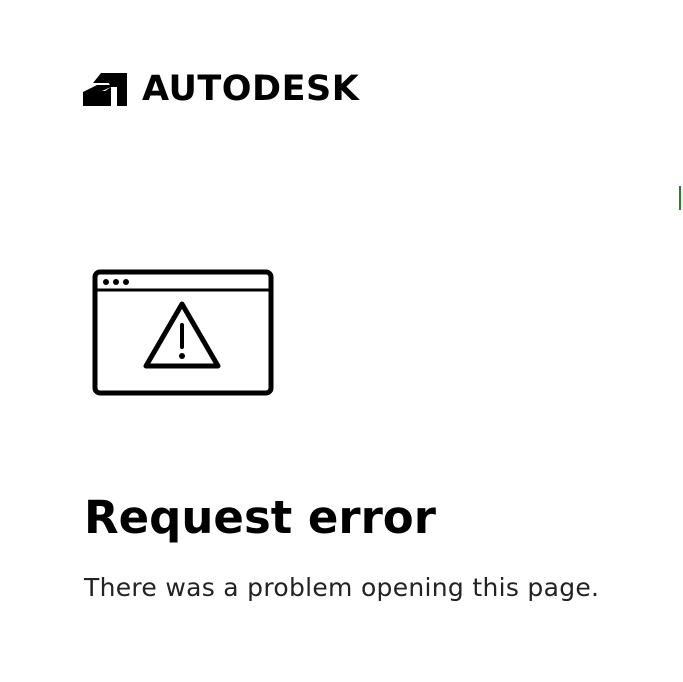 The width and height of the screenshot is (683, 682). I want to click on edge-marker, so click(680, 198).